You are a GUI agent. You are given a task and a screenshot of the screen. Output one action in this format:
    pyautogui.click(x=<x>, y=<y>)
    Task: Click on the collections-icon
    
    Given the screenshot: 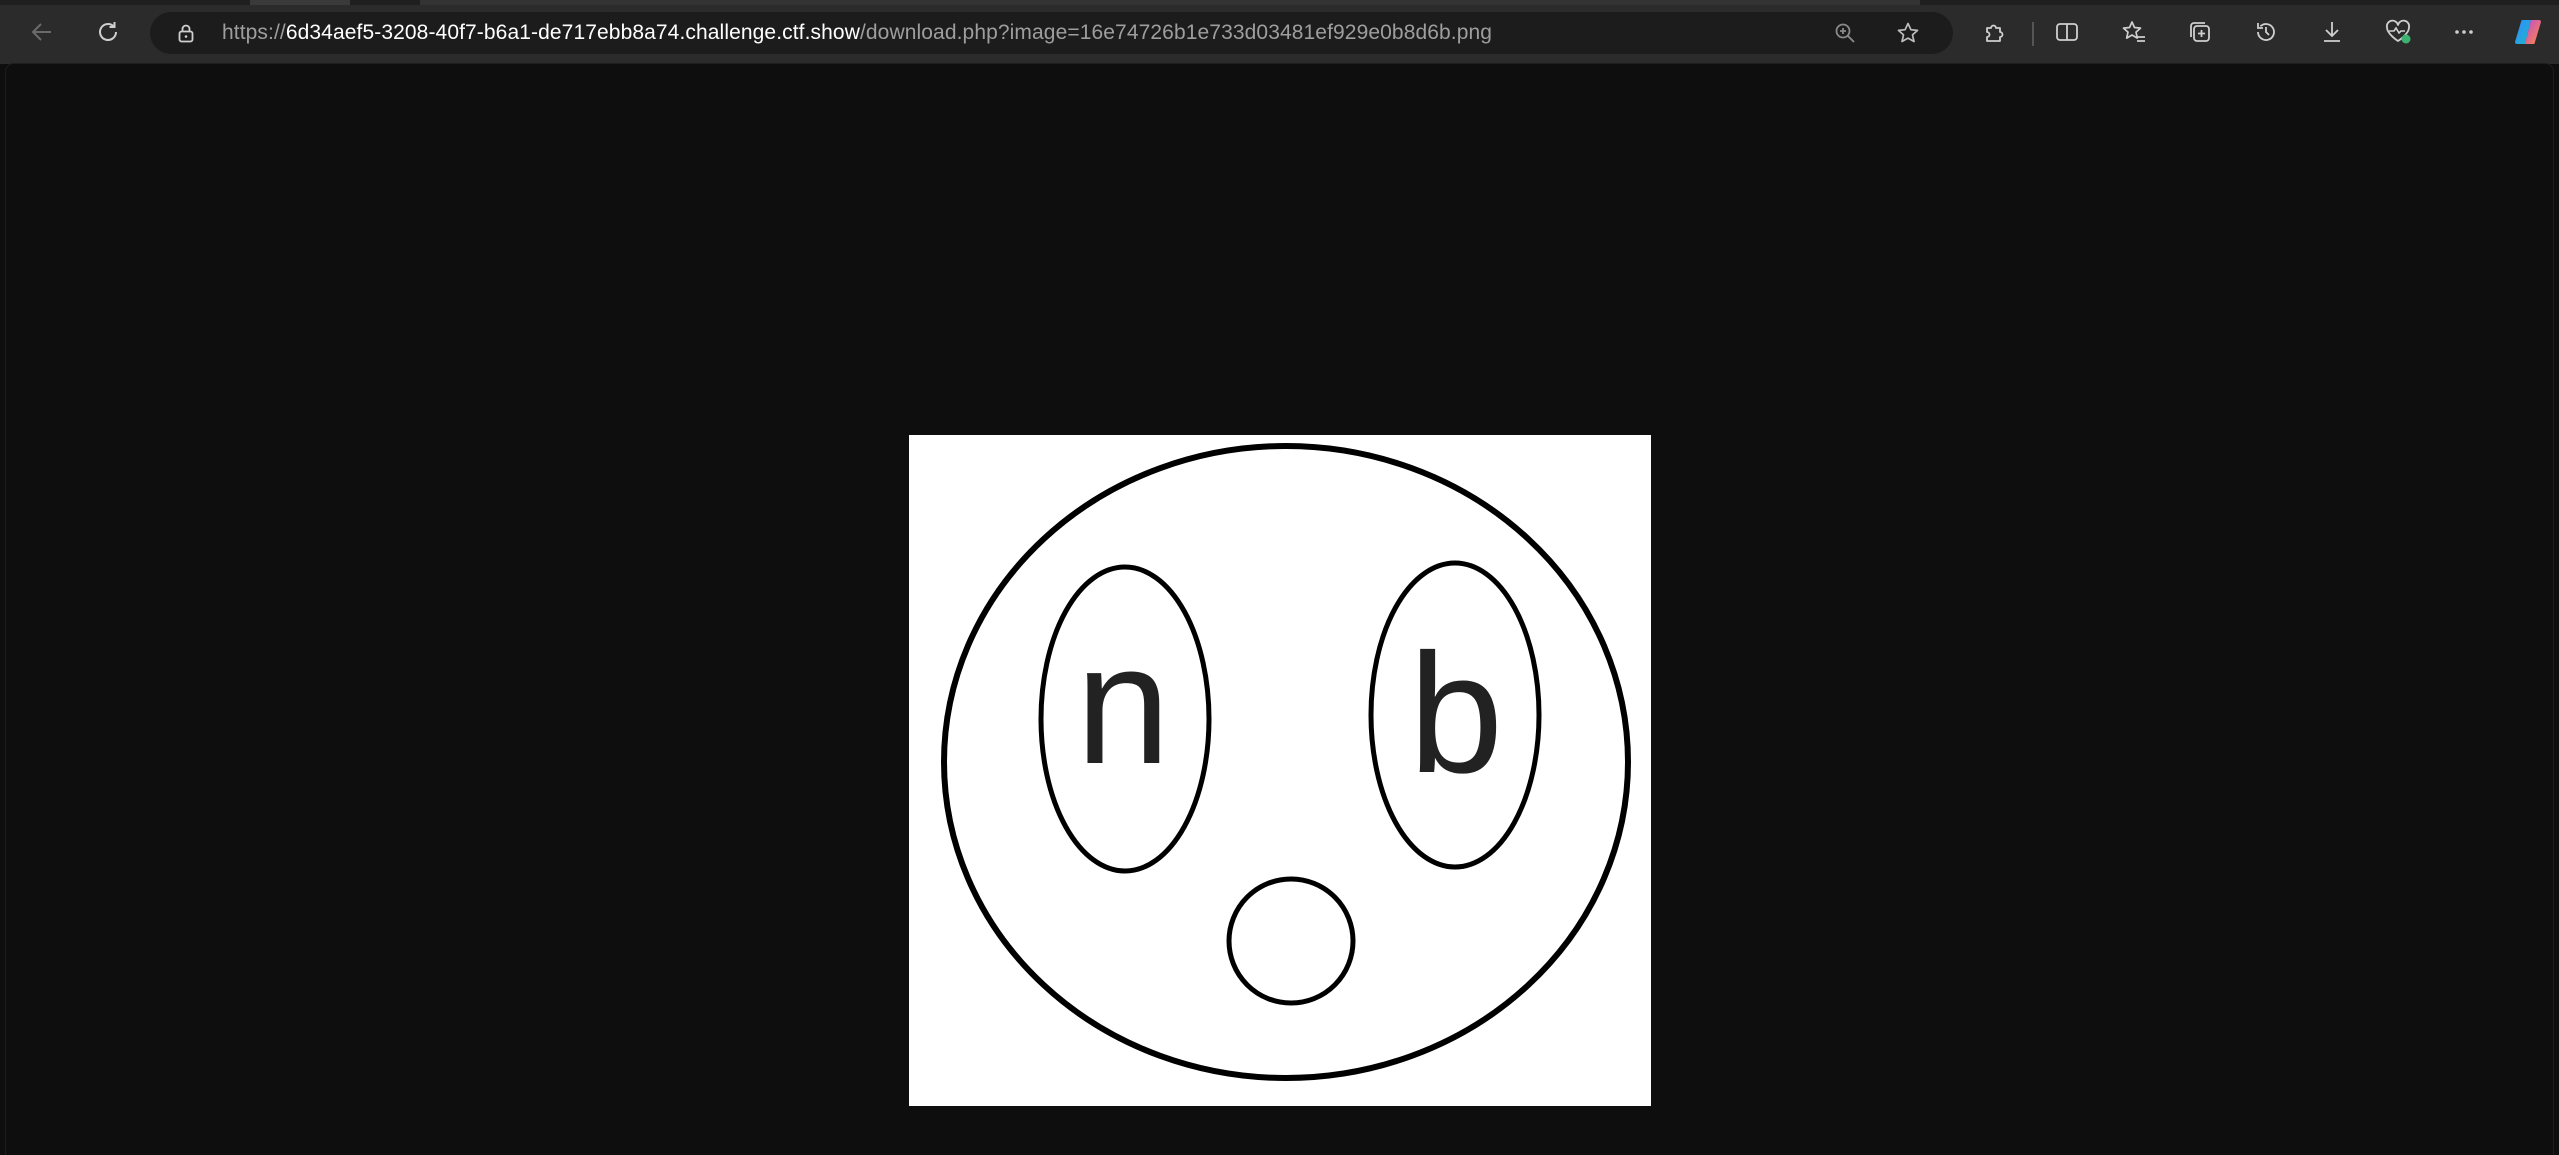 What is the action you would take?
    pyautogui.click(x=2200, y=32)
    